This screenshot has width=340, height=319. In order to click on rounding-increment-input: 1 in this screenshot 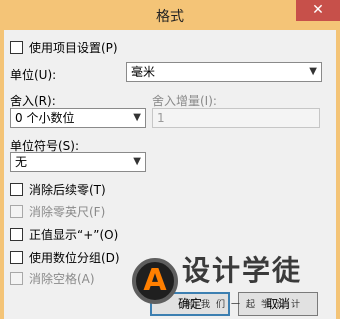, I will do `click(236, 118)`.